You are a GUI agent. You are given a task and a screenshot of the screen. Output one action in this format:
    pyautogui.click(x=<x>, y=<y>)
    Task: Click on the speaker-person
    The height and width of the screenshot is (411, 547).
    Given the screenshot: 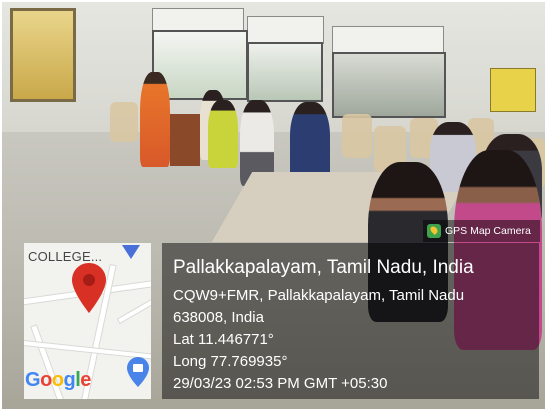 What is the action you would take?
    pyautogui.click(x=155, y=119)
    